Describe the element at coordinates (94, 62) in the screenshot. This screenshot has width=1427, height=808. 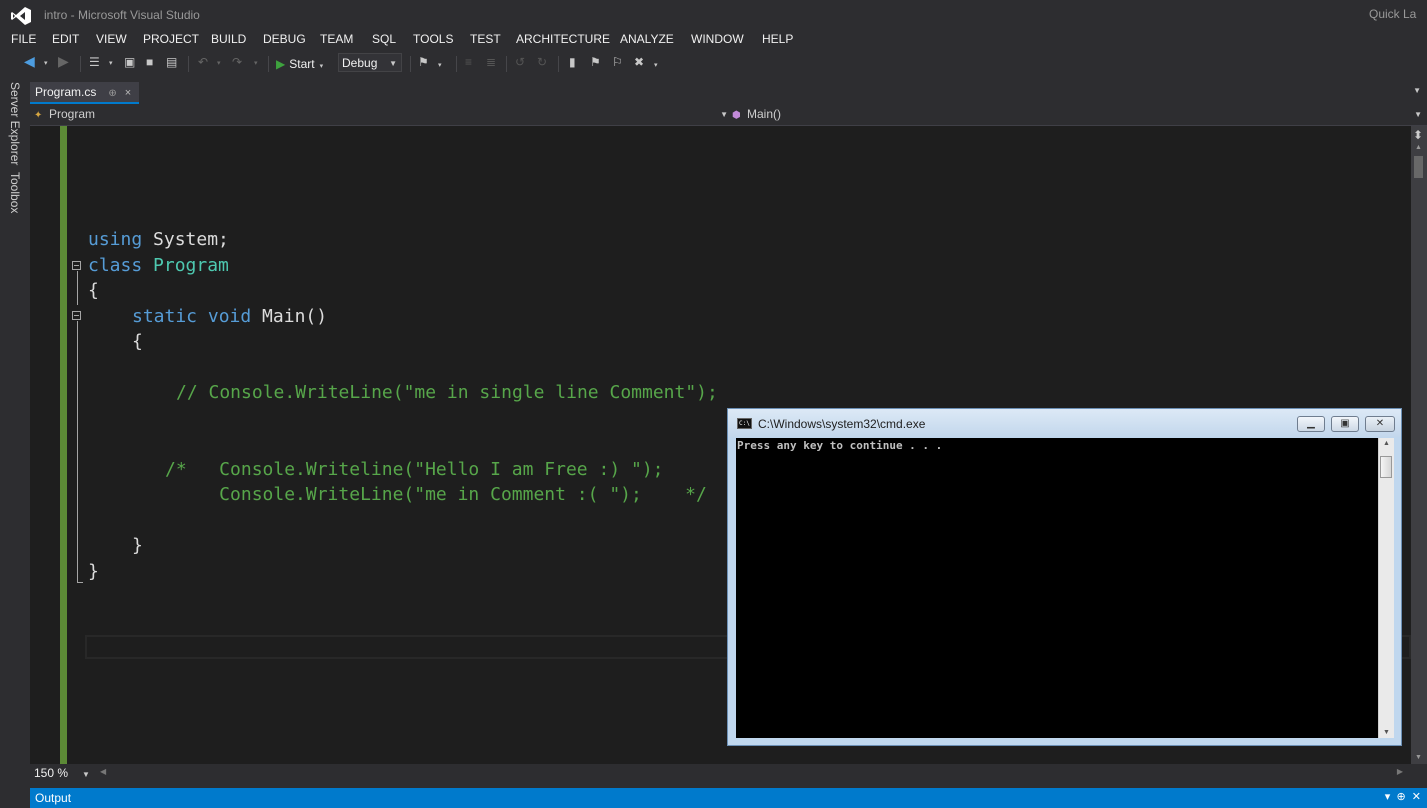
I see `new-project-icon: ☰` at that location.